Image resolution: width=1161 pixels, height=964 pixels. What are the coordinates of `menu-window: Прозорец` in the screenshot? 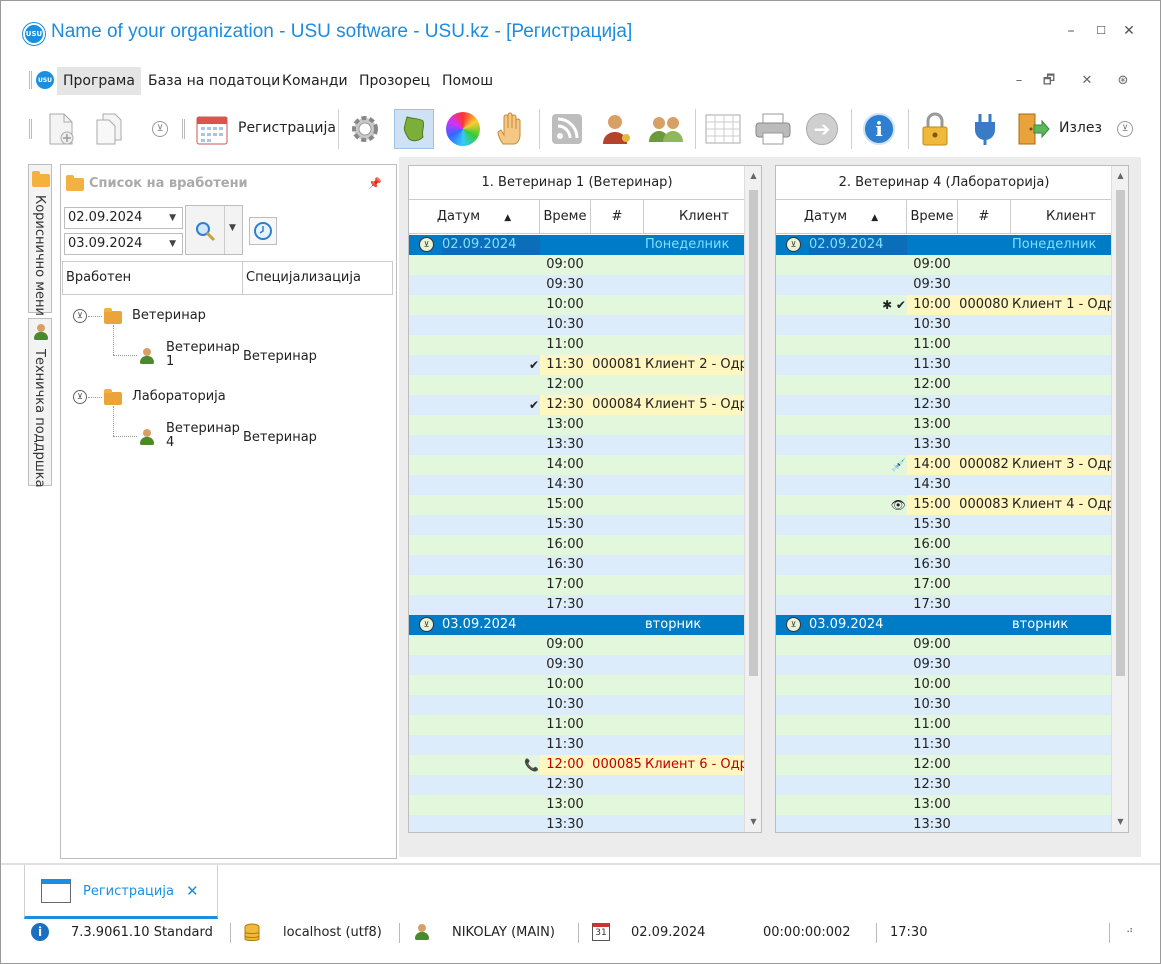 It's located at (394, 81).